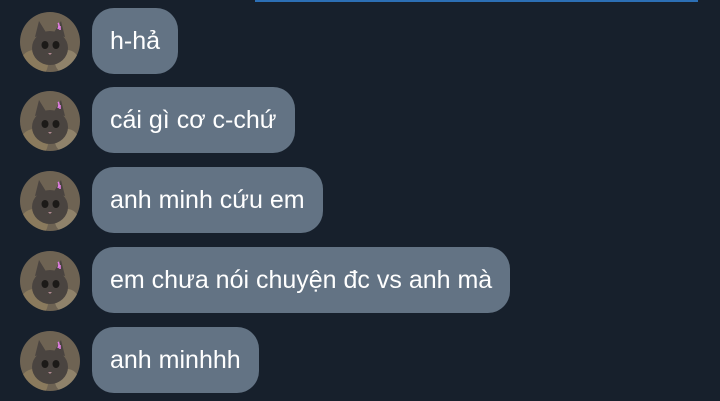 The height and width of the screenshot is (401, 720). What do you see at coordinates (301, 280) in the screenshot?
I see `message-bubble: em chưa nói chuyện đc vs anh mà` at bounding box center [301, 280].